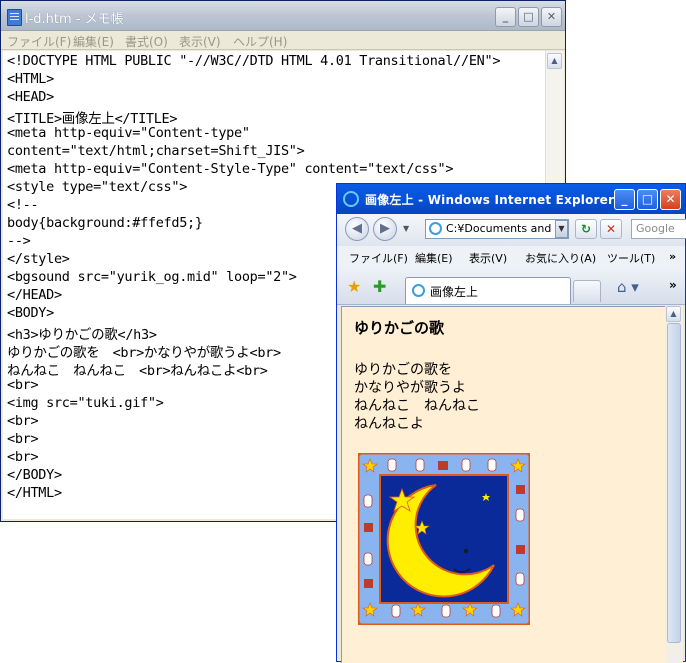  I want to click on text-line: <TITLE>画像左上</TITLE>, so click(92, 119).